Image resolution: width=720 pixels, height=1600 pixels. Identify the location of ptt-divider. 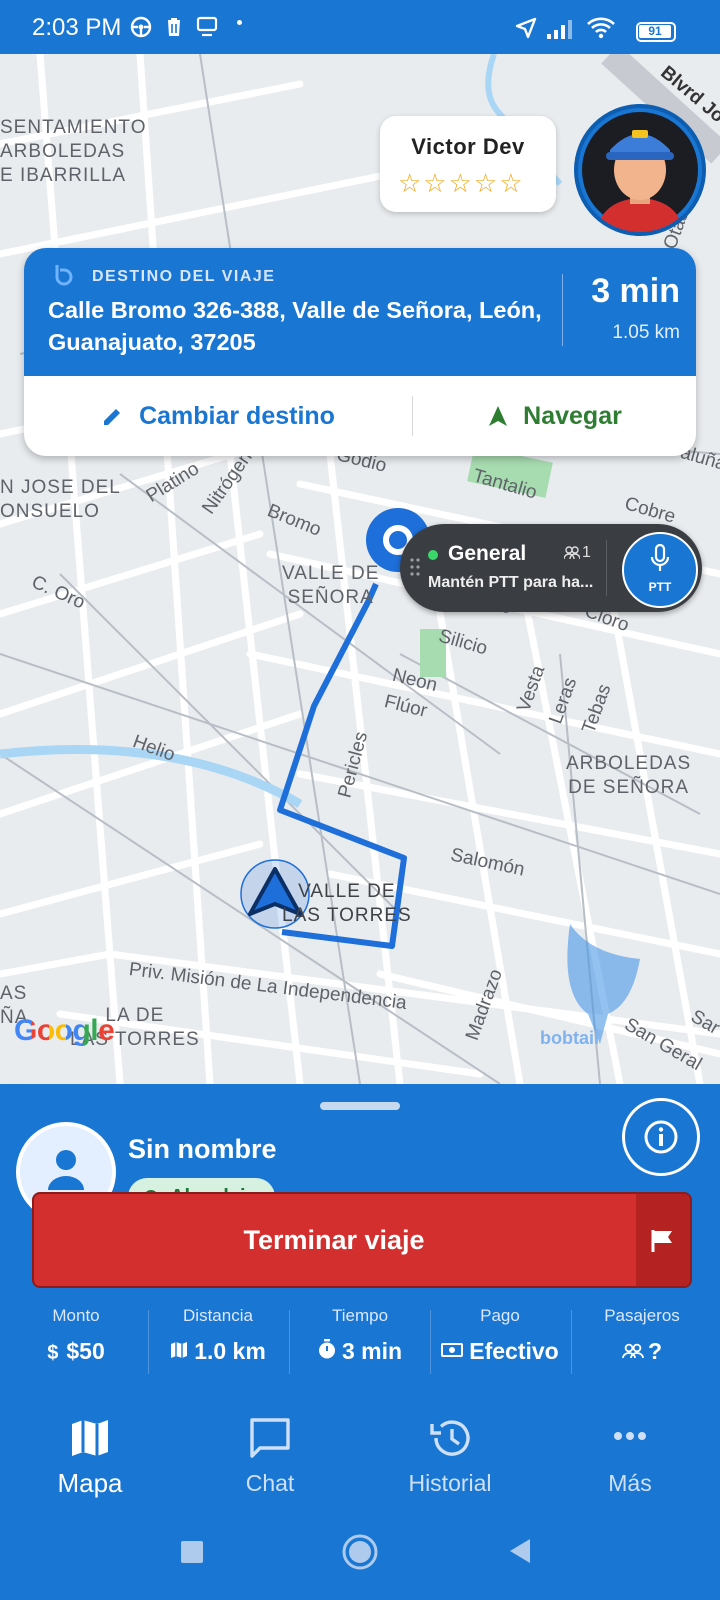
(606, 568).